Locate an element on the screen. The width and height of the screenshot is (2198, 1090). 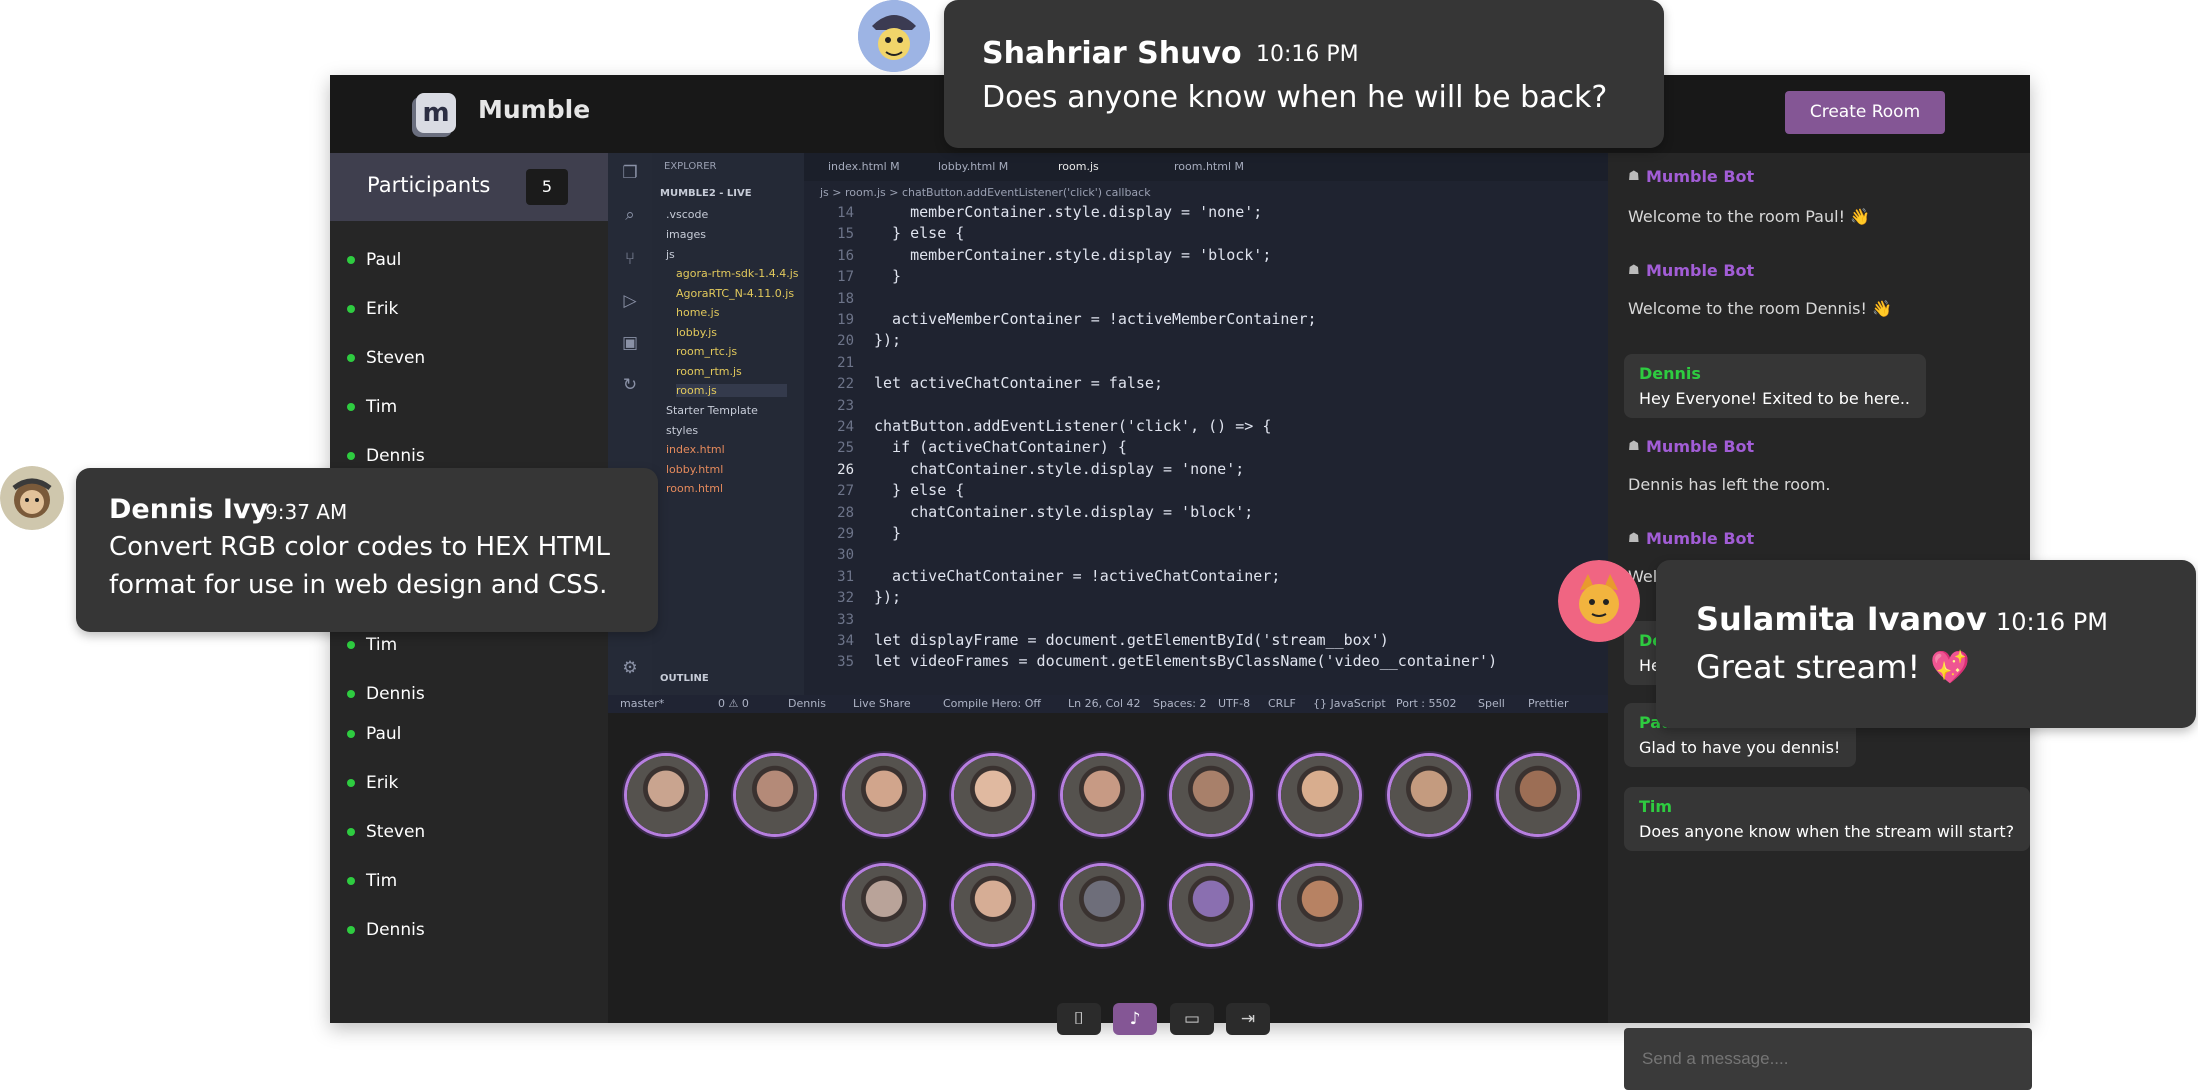
tree-item: home.js is located at coordinates (697, 312).